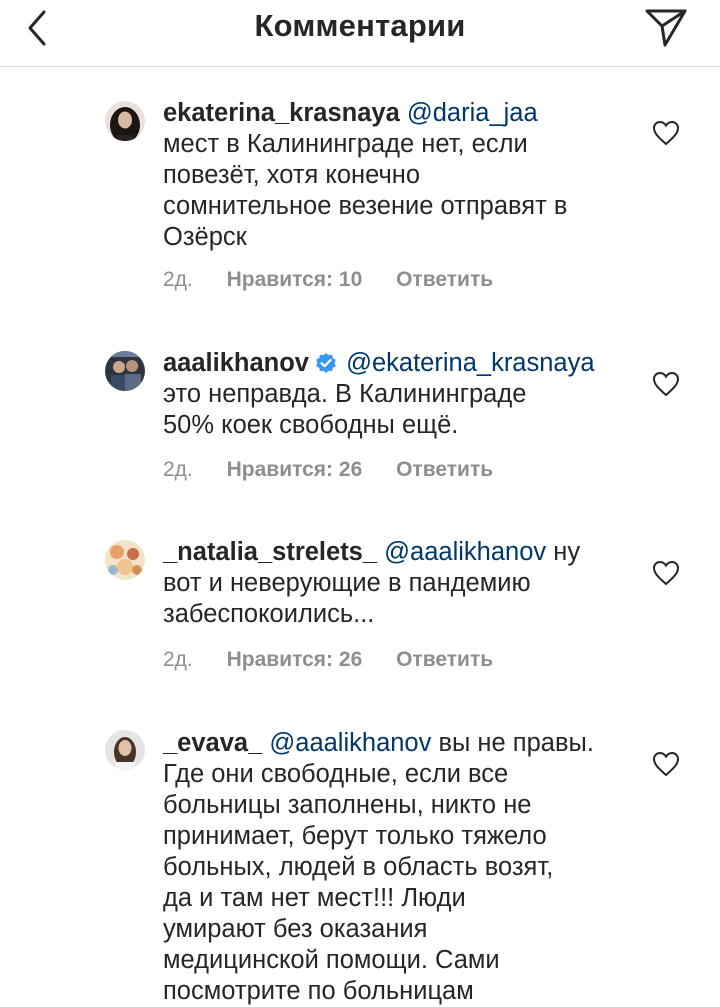  Describe the element at coordinates (472, 113) in the screenshot. I see `comment-mention: @daria_jaa` at that location.